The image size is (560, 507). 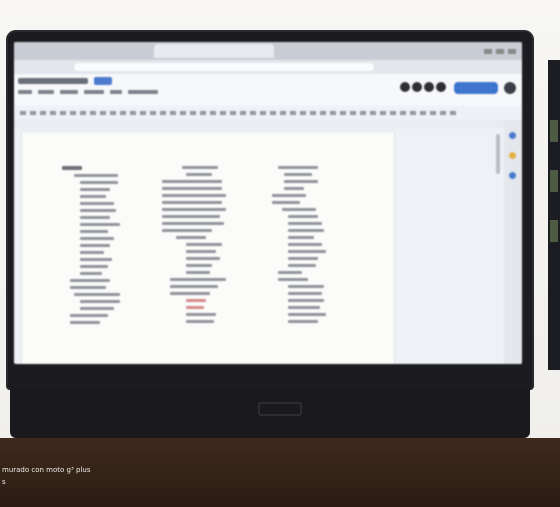 I want to click on laptop-brand-logo, so click(x=280, y=409).